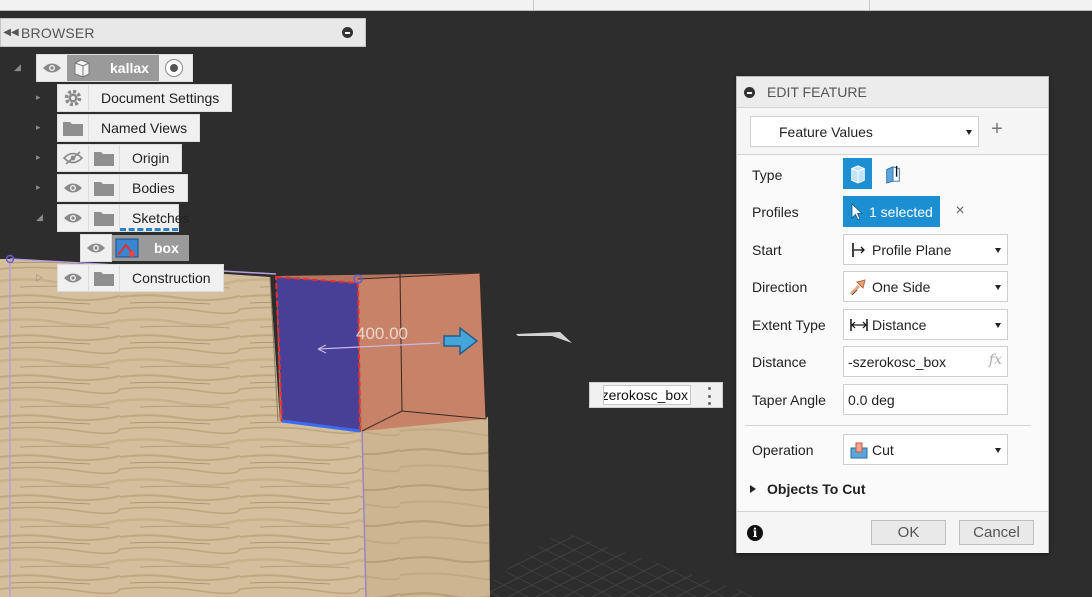 The image size is (1092, 597). I want to click on distance-label: Distance, so click(779, 362).